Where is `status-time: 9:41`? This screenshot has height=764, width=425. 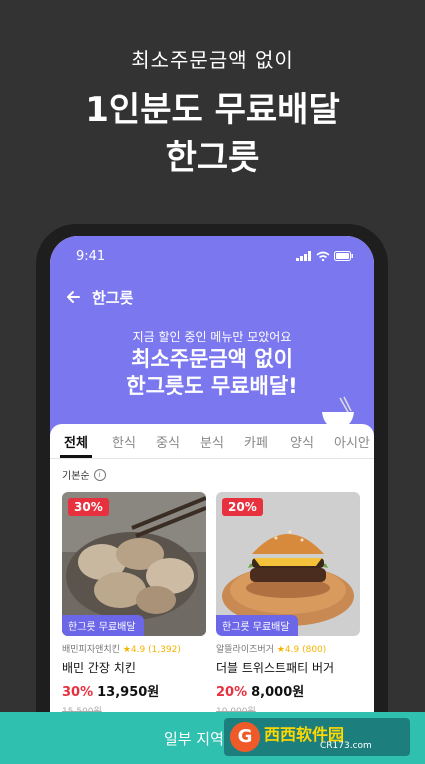
status-time: 9:41 is located at coordinates (91, 256).